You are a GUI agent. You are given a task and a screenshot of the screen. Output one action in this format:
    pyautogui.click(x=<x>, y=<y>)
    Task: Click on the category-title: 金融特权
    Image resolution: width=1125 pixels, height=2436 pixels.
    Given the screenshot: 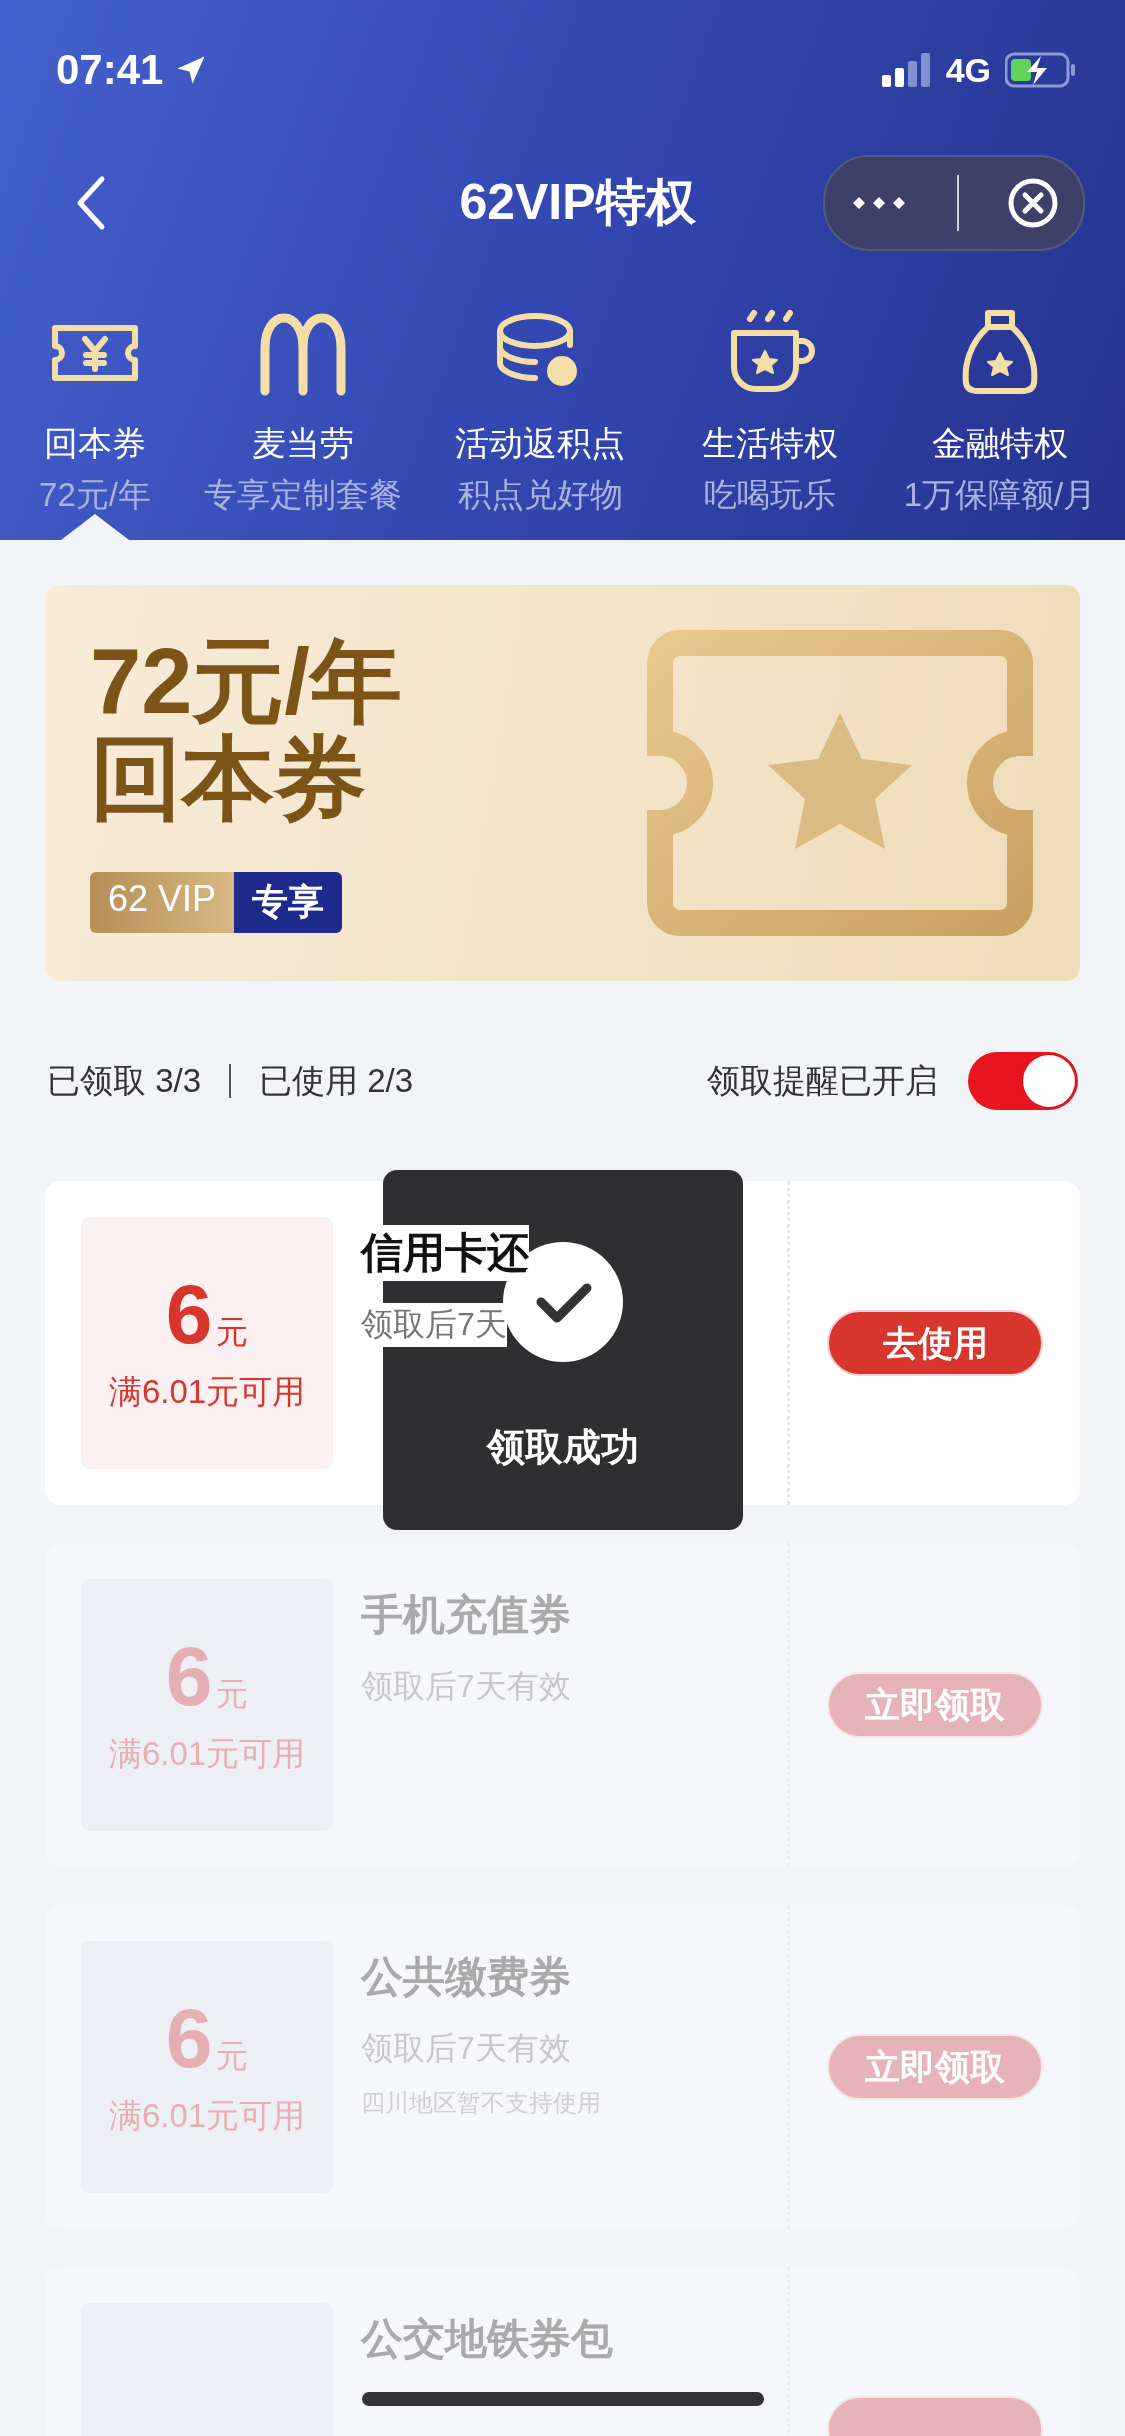 What is the action you would take?
    pyautogui.click(x=1000, y=443)
    